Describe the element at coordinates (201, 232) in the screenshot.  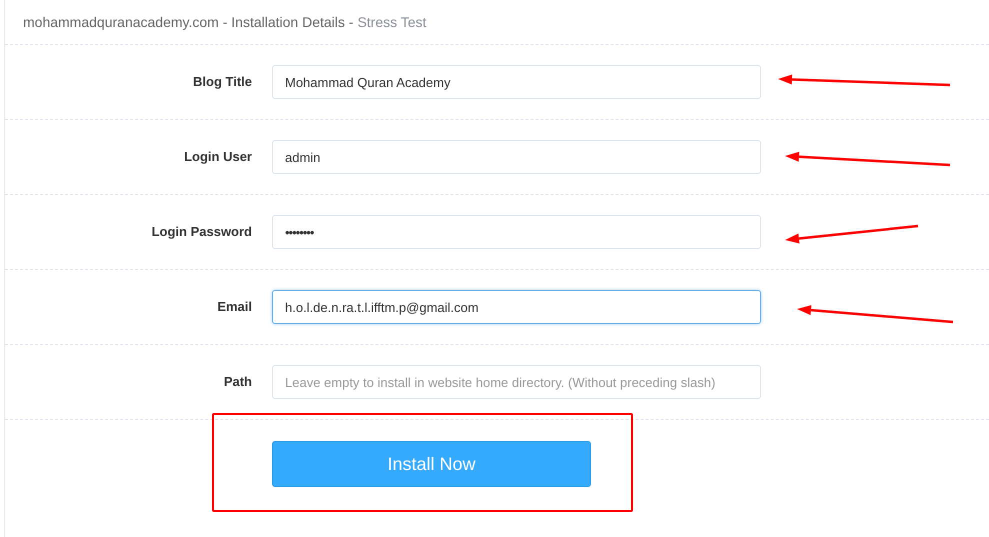
I see `field-label: Login Password` at that location.